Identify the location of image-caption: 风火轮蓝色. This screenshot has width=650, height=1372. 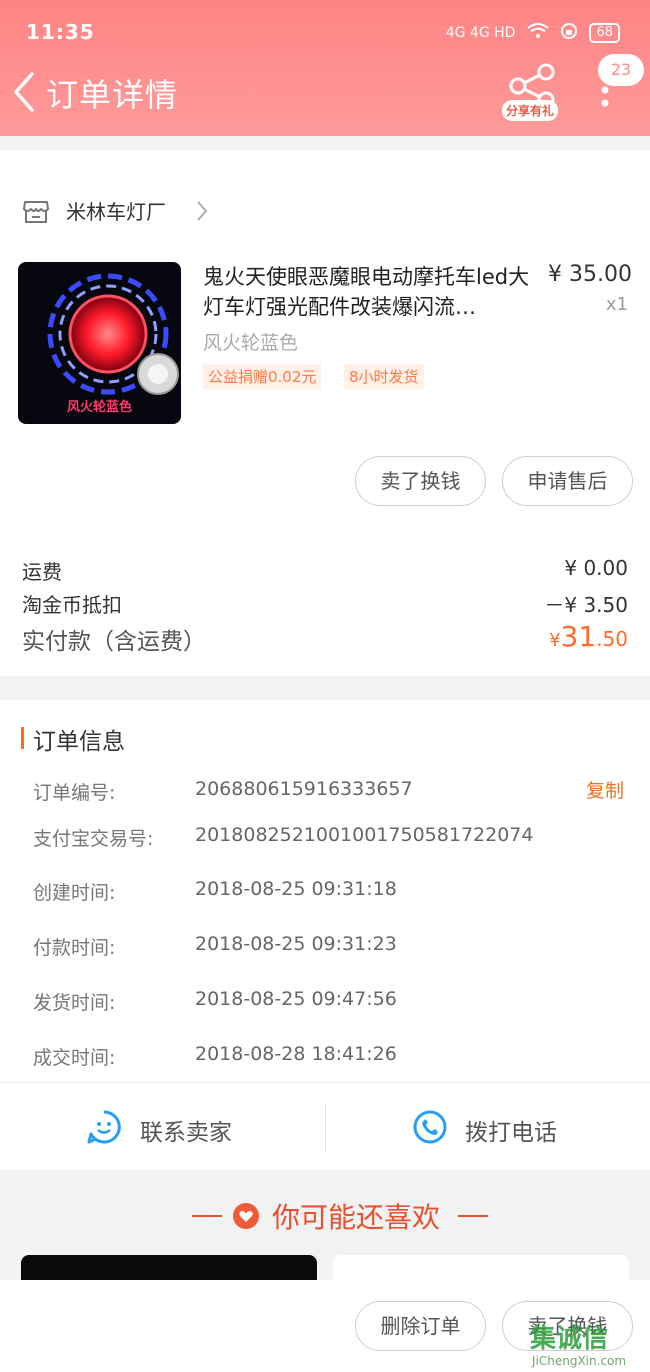
(99, 407).